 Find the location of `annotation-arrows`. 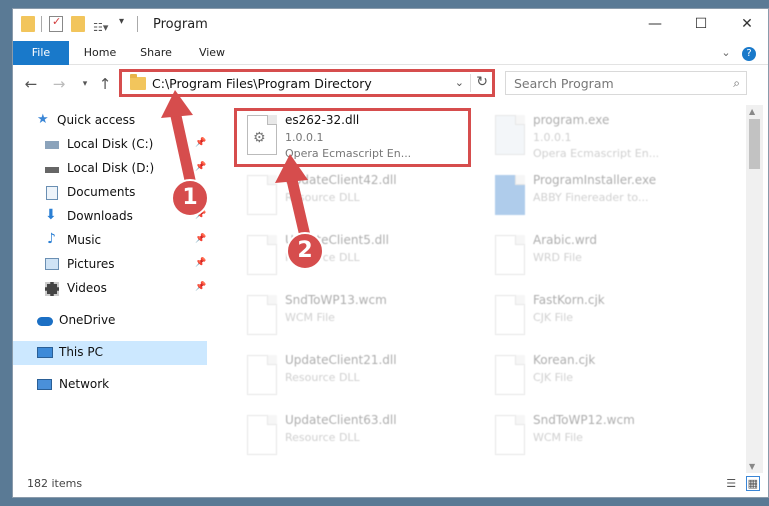

annotation-arrows is located at coordinates (236, 166).